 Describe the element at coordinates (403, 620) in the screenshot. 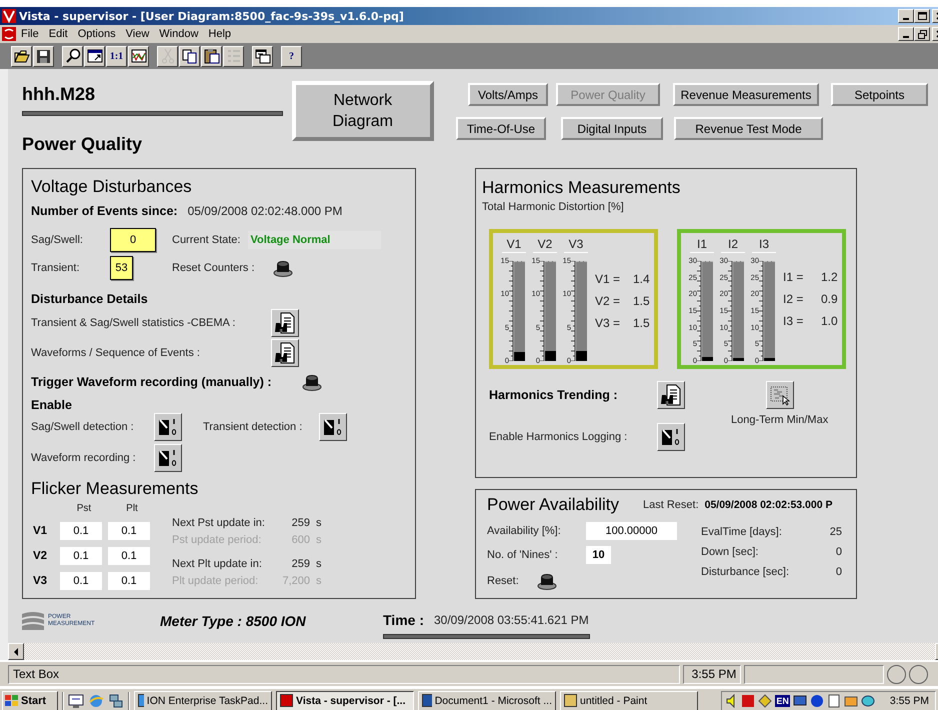

I see `time-label: Time :` at that location.